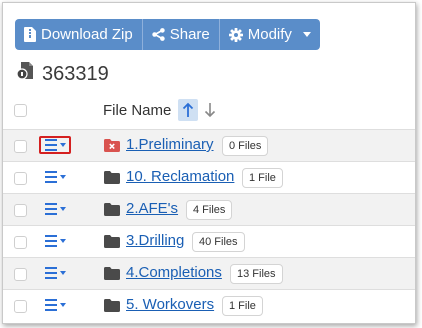 The height and width of the screenshot is (328, 422). What do you see at coordinates (188, 110) in the screenshot?
I see `sort-ascending-icon` at bounding box center [188, 110].